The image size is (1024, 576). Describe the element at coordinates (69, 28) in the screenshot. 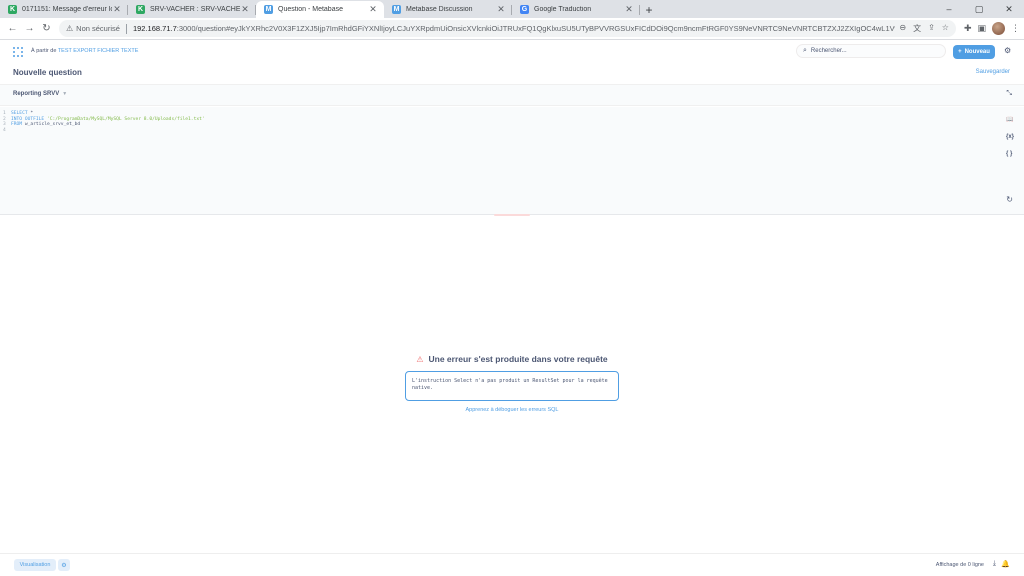

I see `warning-icon: ⚠` at that location.